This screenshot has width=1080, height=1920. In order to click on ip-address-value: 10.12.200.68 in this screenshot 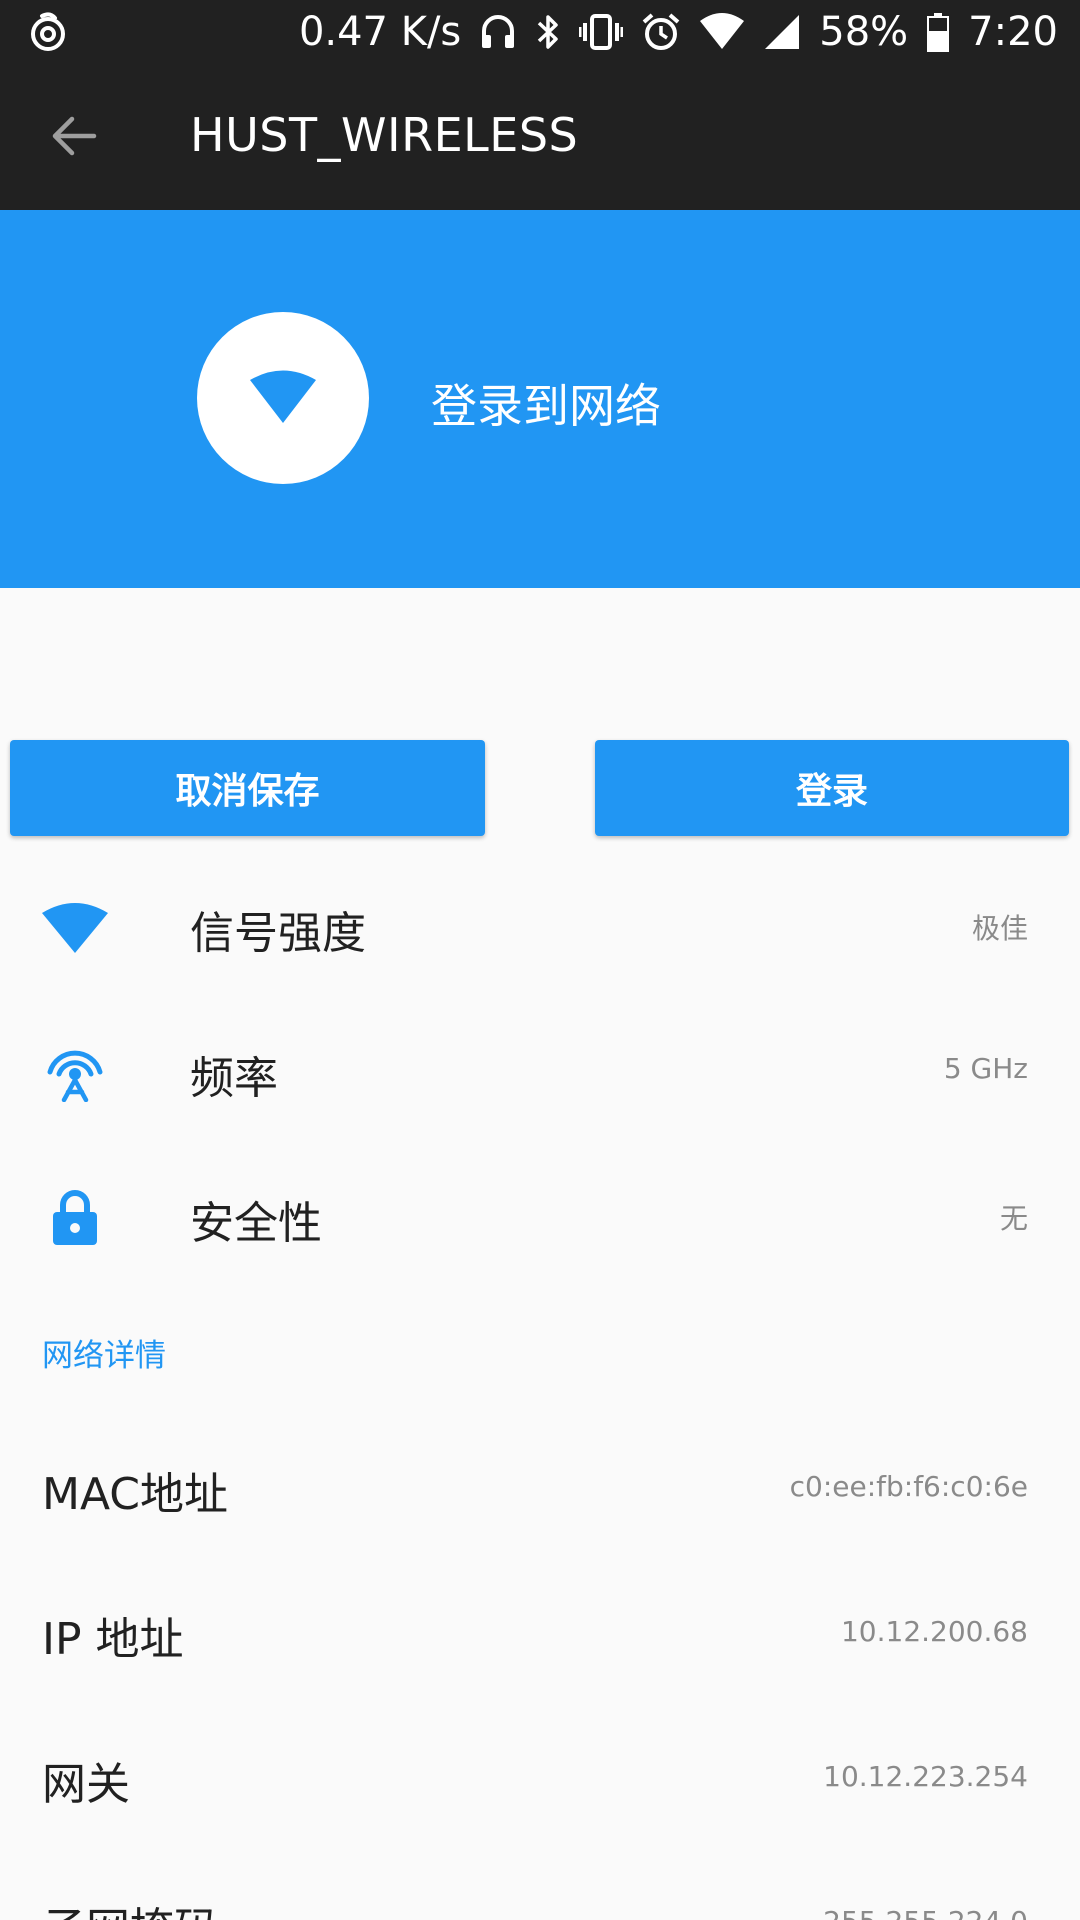, I will do `click(934, 1631)`.